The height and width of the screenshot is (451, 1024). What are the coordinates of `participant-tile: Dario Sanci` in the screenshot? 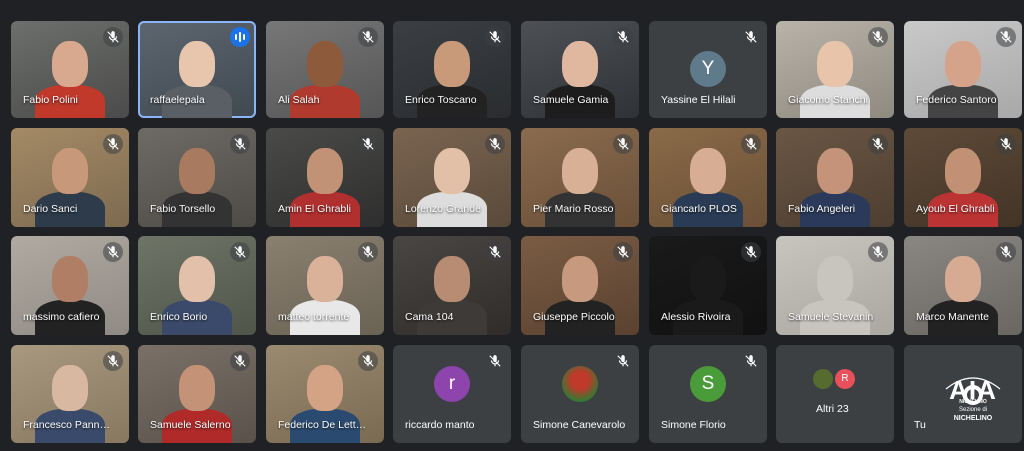 It's located at (70, 177).